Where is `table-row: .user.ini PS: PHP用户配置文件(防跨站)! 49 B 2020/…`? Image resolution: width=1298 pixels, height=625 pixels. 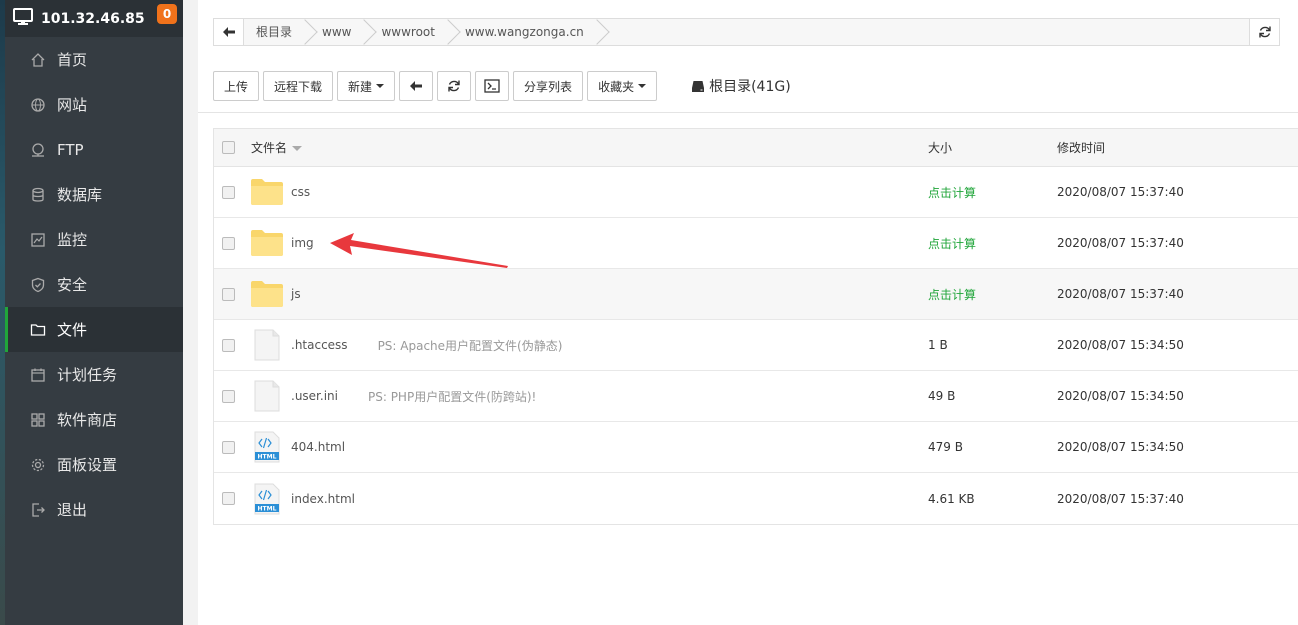 table-row: .user.ini PS: PHP用户配置文件(防跨站)! 49 B 2020/… is located at coordinates (756, 396).